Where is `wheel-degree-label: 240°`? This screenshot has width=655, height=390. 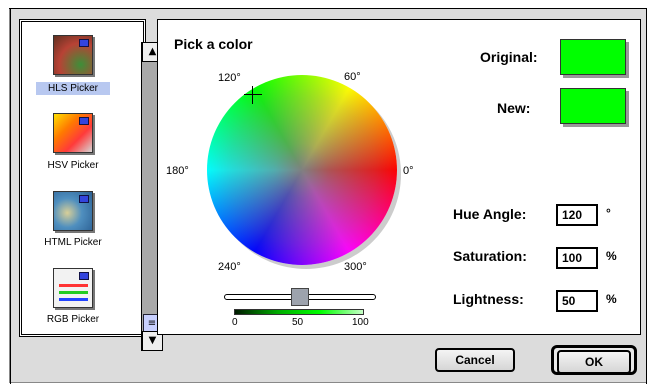 wheel-degree-label: 240° is located at coordinates (229, 267).